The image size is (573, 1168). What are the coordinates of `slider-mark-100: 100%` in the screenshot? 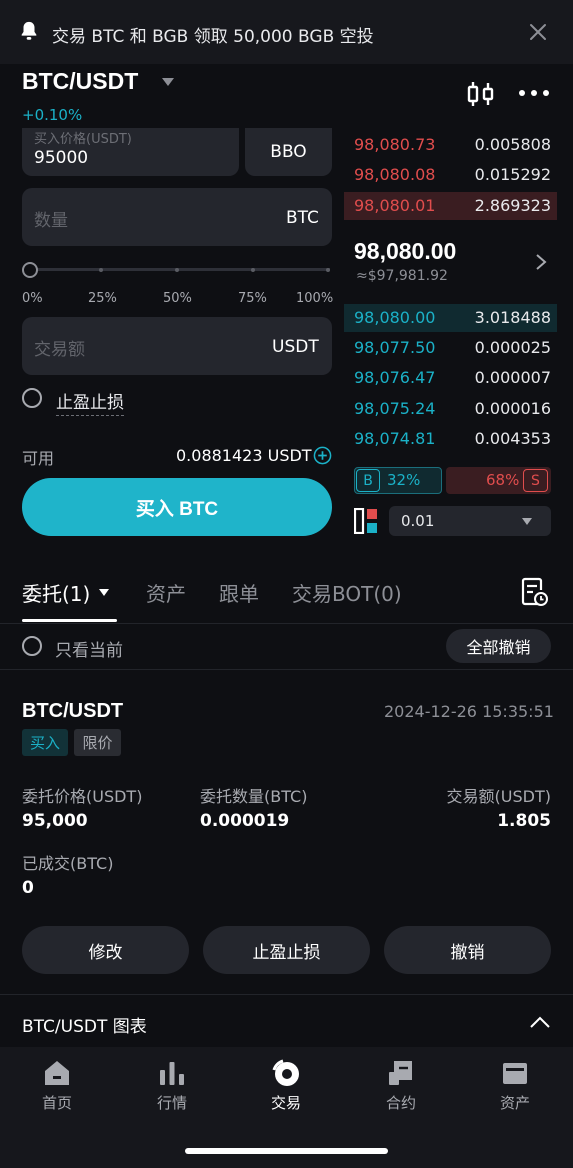 It's located at (314, 298).